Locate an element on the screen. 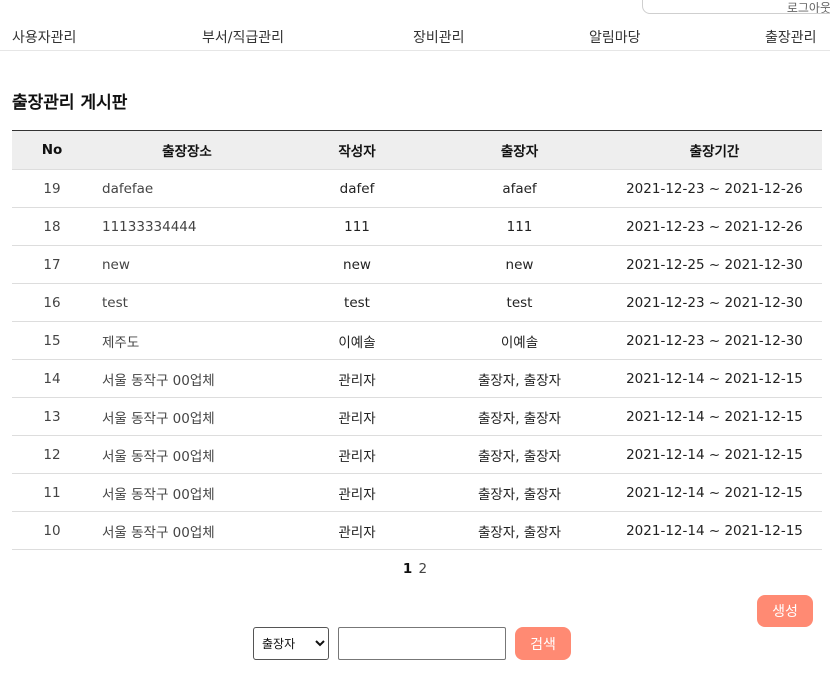 Image resolution: width=830 pixels, height=681 pixels. table-row: 15 제주도 이예솔 이예솔 2021-12-23 ~ 2021-12-30 is located at coordinates (417, 340).